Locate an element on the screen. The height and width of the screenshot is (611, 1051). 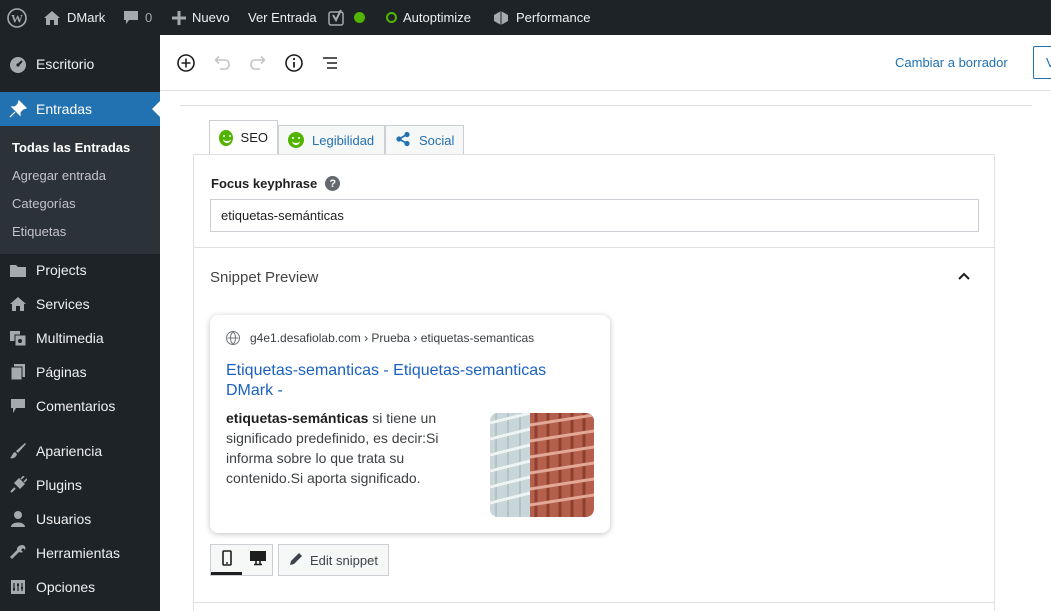
switch-to-draft-button: Cambiar a borrador is located at coordinates (951, 62).